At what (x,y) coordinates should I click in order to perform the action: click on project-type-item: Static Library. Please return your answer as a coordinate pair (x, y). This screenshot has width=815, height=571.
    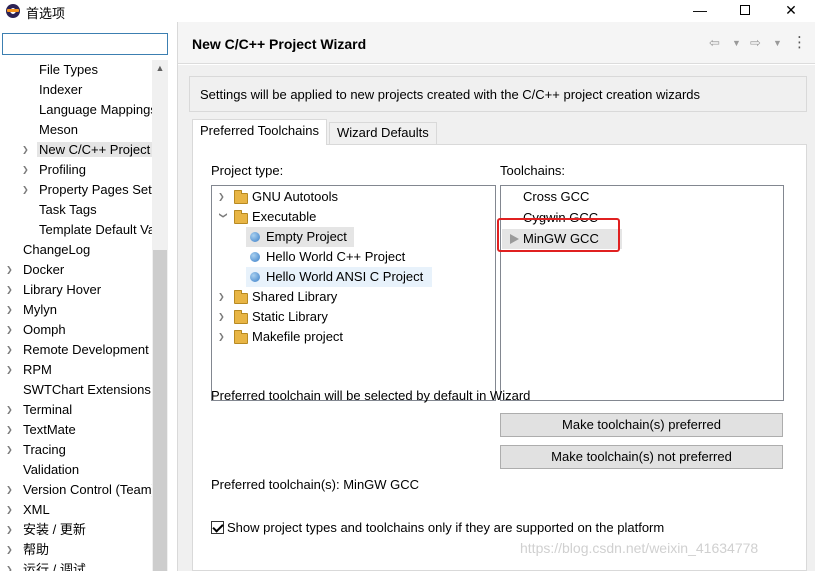
    Looking at the image, I should click on (290, 317).